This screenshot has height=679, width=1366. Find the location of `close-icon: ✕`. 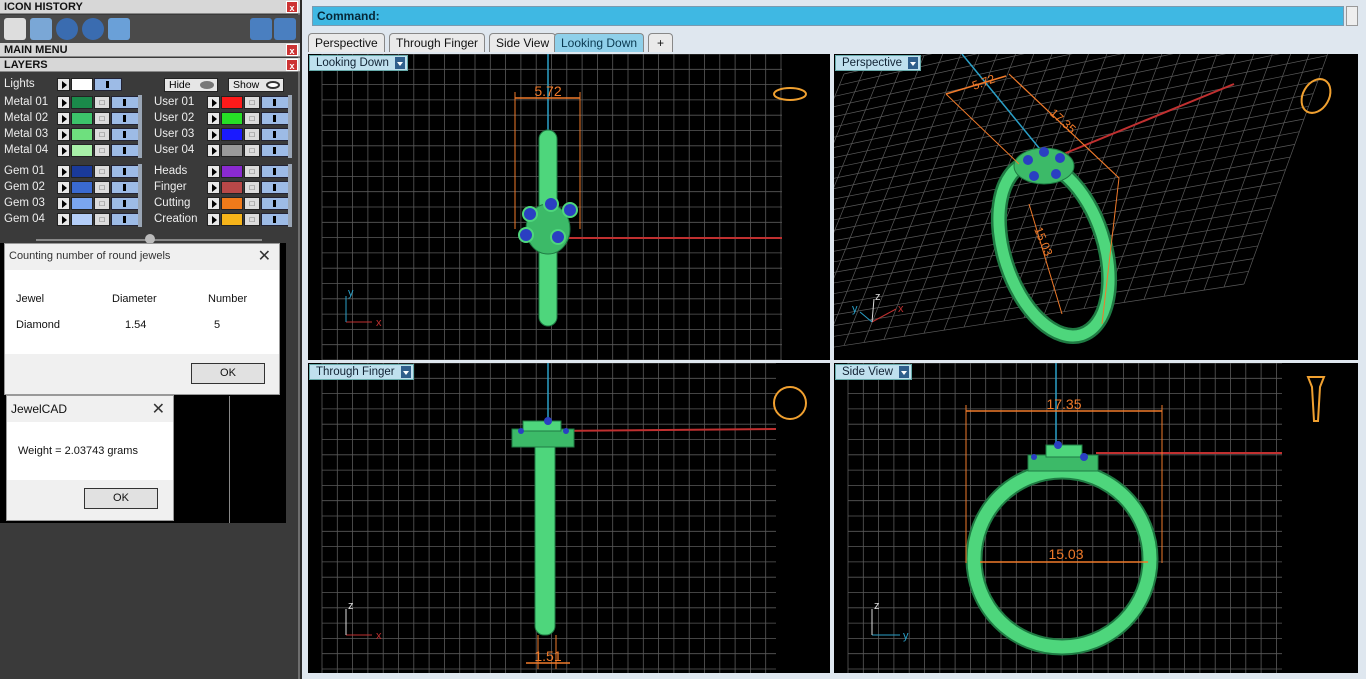

close-icon: ✕ is located at coordinates (158, 409).